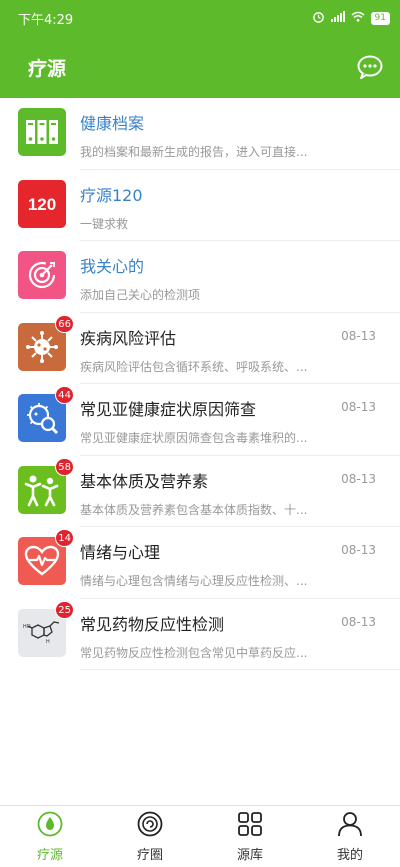  Describe the element at coordinates (380, 18) in the screenshot. I see `battery-icon: 91` at that location.